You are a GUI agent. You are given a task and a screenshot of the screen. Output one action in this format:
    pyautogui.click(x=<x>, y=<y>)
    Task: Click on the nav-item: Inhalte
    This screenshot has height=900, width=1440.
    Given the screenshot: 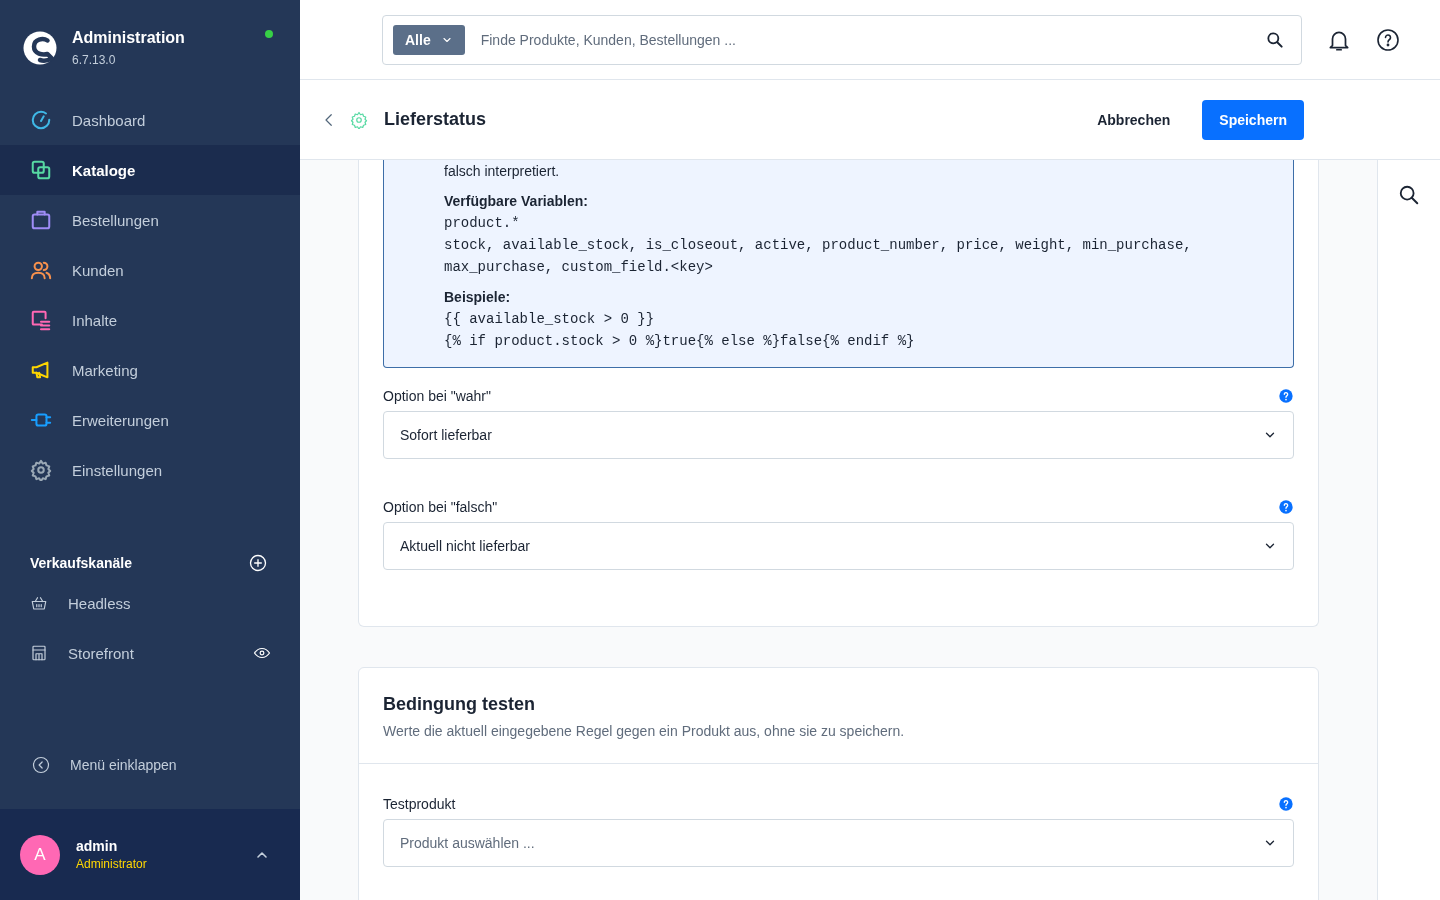 What is the action you would take?
    pyautogui.click(x=150, y=320)
    